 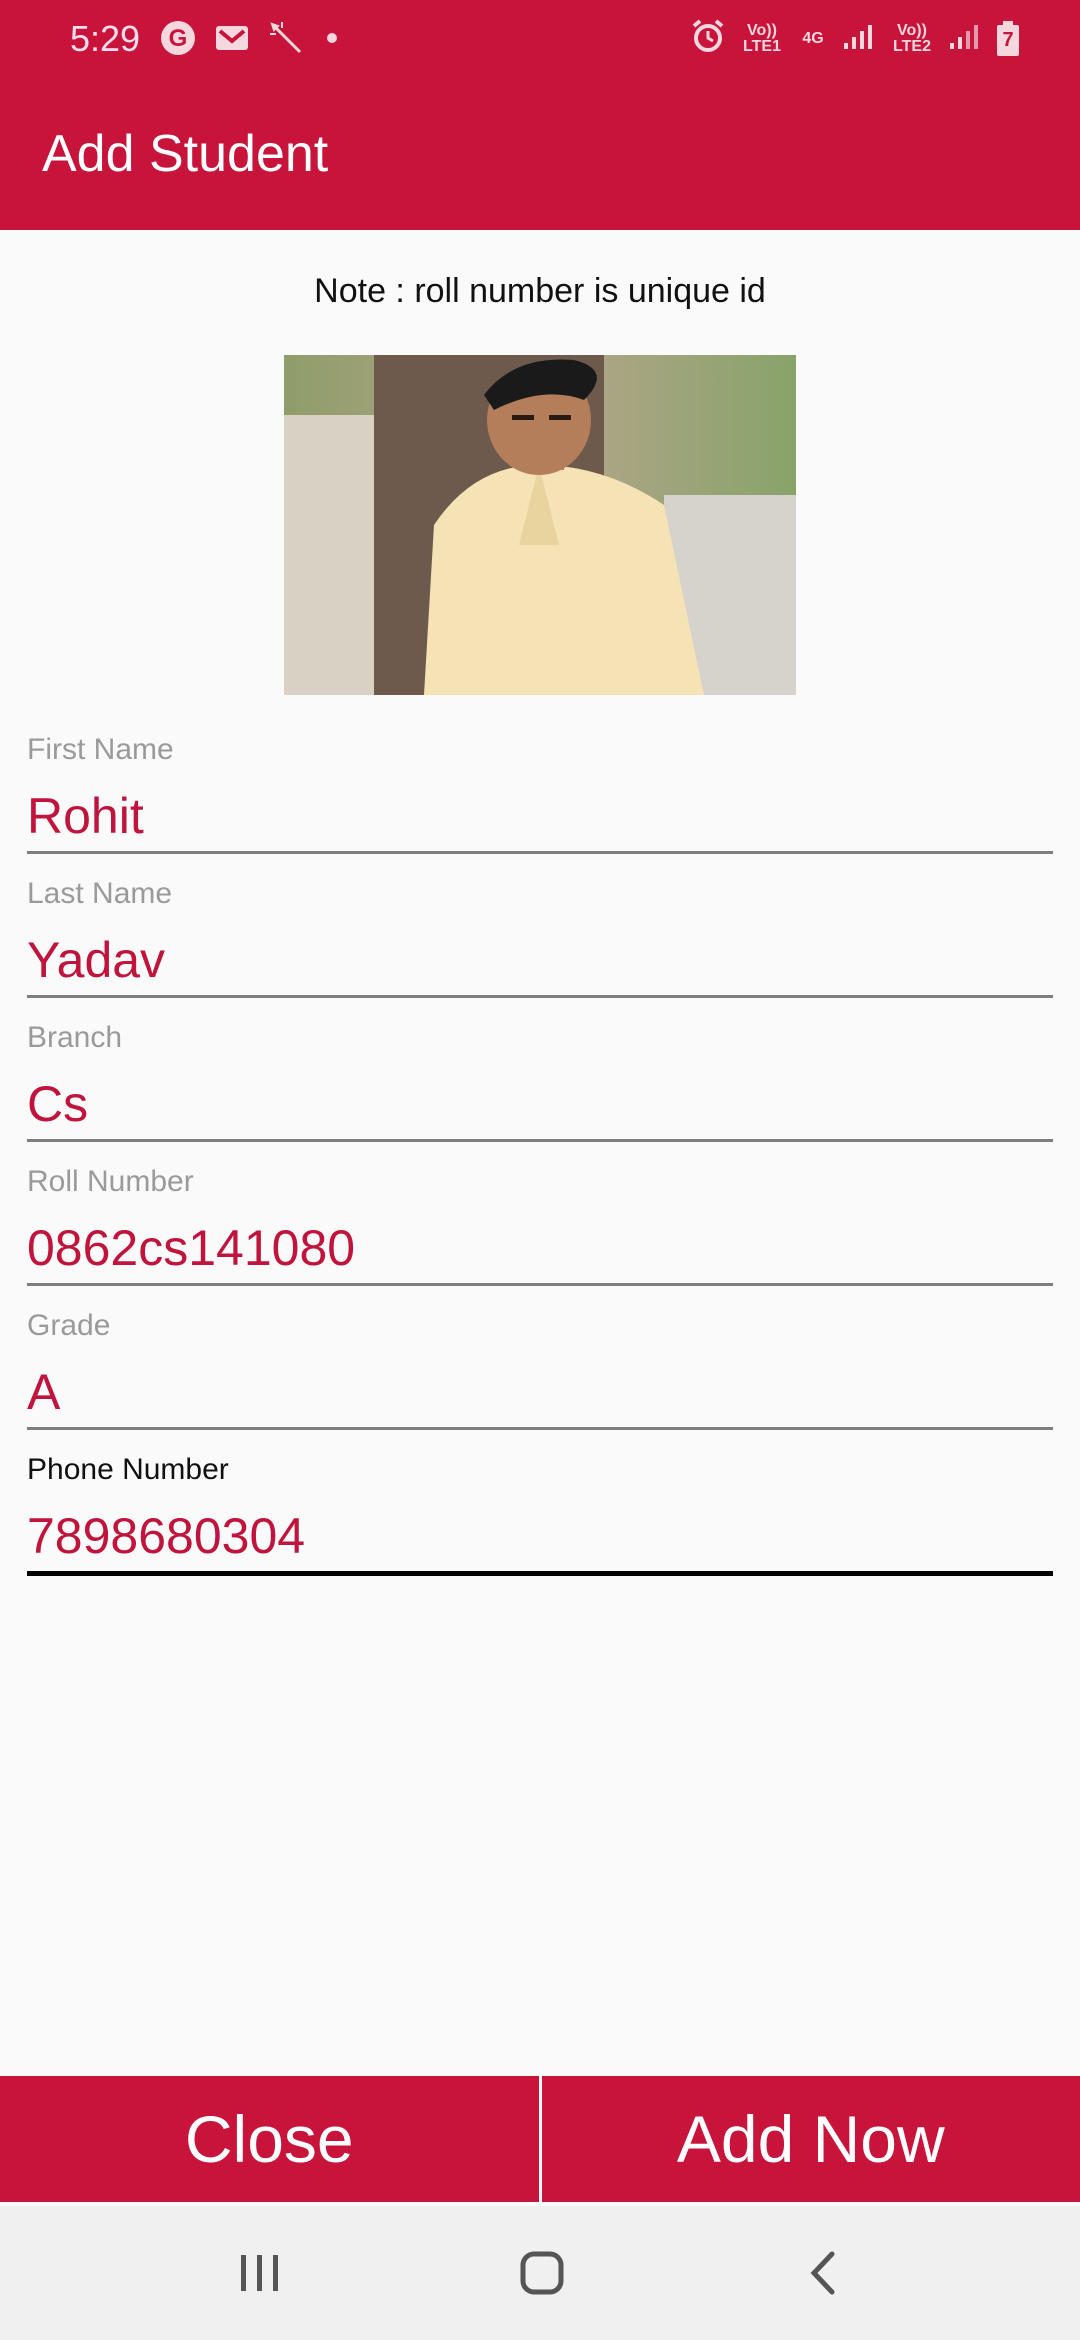 What do you see at coordinates (540, 291) in the screenshot?
I see `note-text: Note : roll number is unique id` at bounding box center [540, 291].